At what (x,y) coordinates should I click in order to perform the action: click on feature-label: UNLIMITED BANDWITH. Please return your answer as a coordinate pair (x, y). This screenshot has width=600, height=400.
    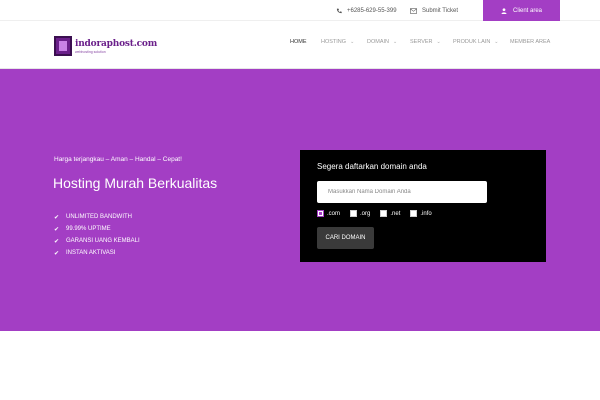
    Looking at the image, I should click on (99, 217).